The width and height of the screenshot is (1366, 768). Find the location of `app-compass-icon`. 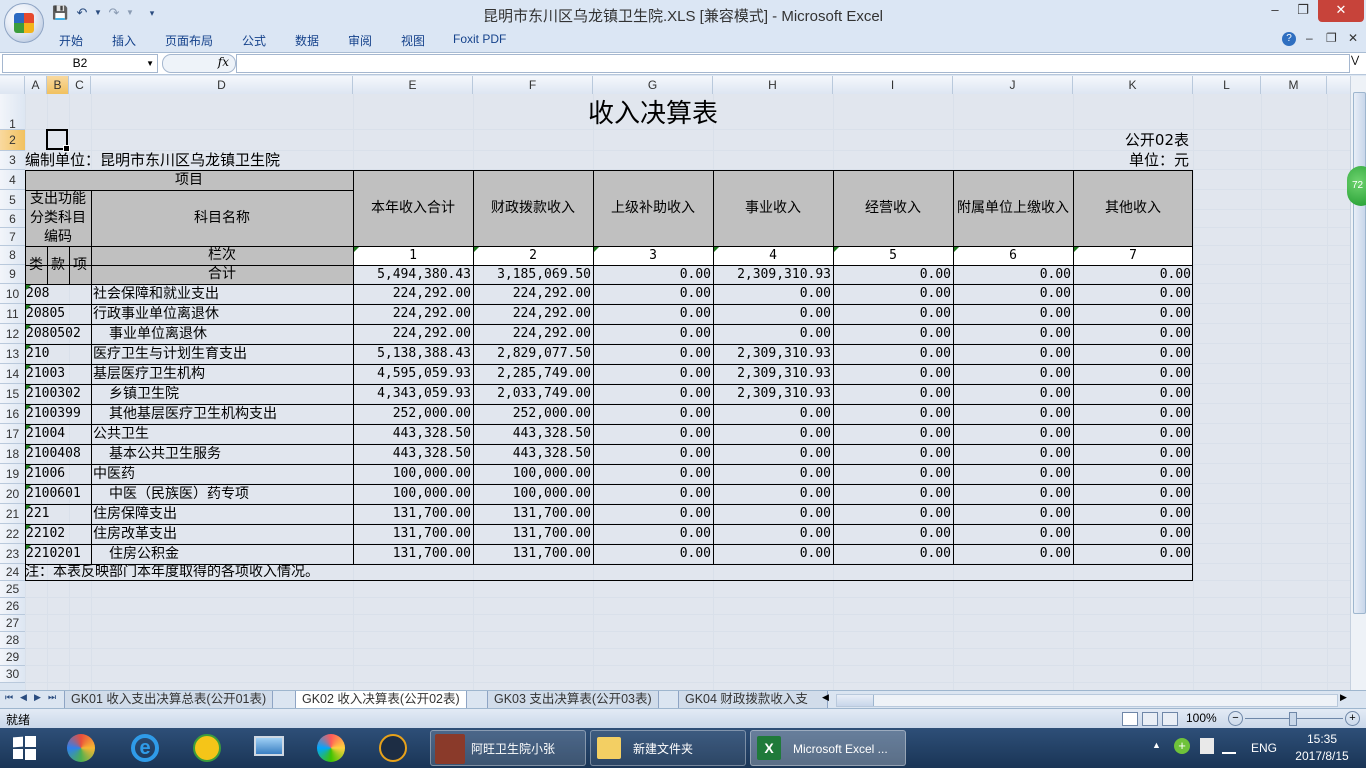

app-compass-icon is located at coordinates (394, 748).